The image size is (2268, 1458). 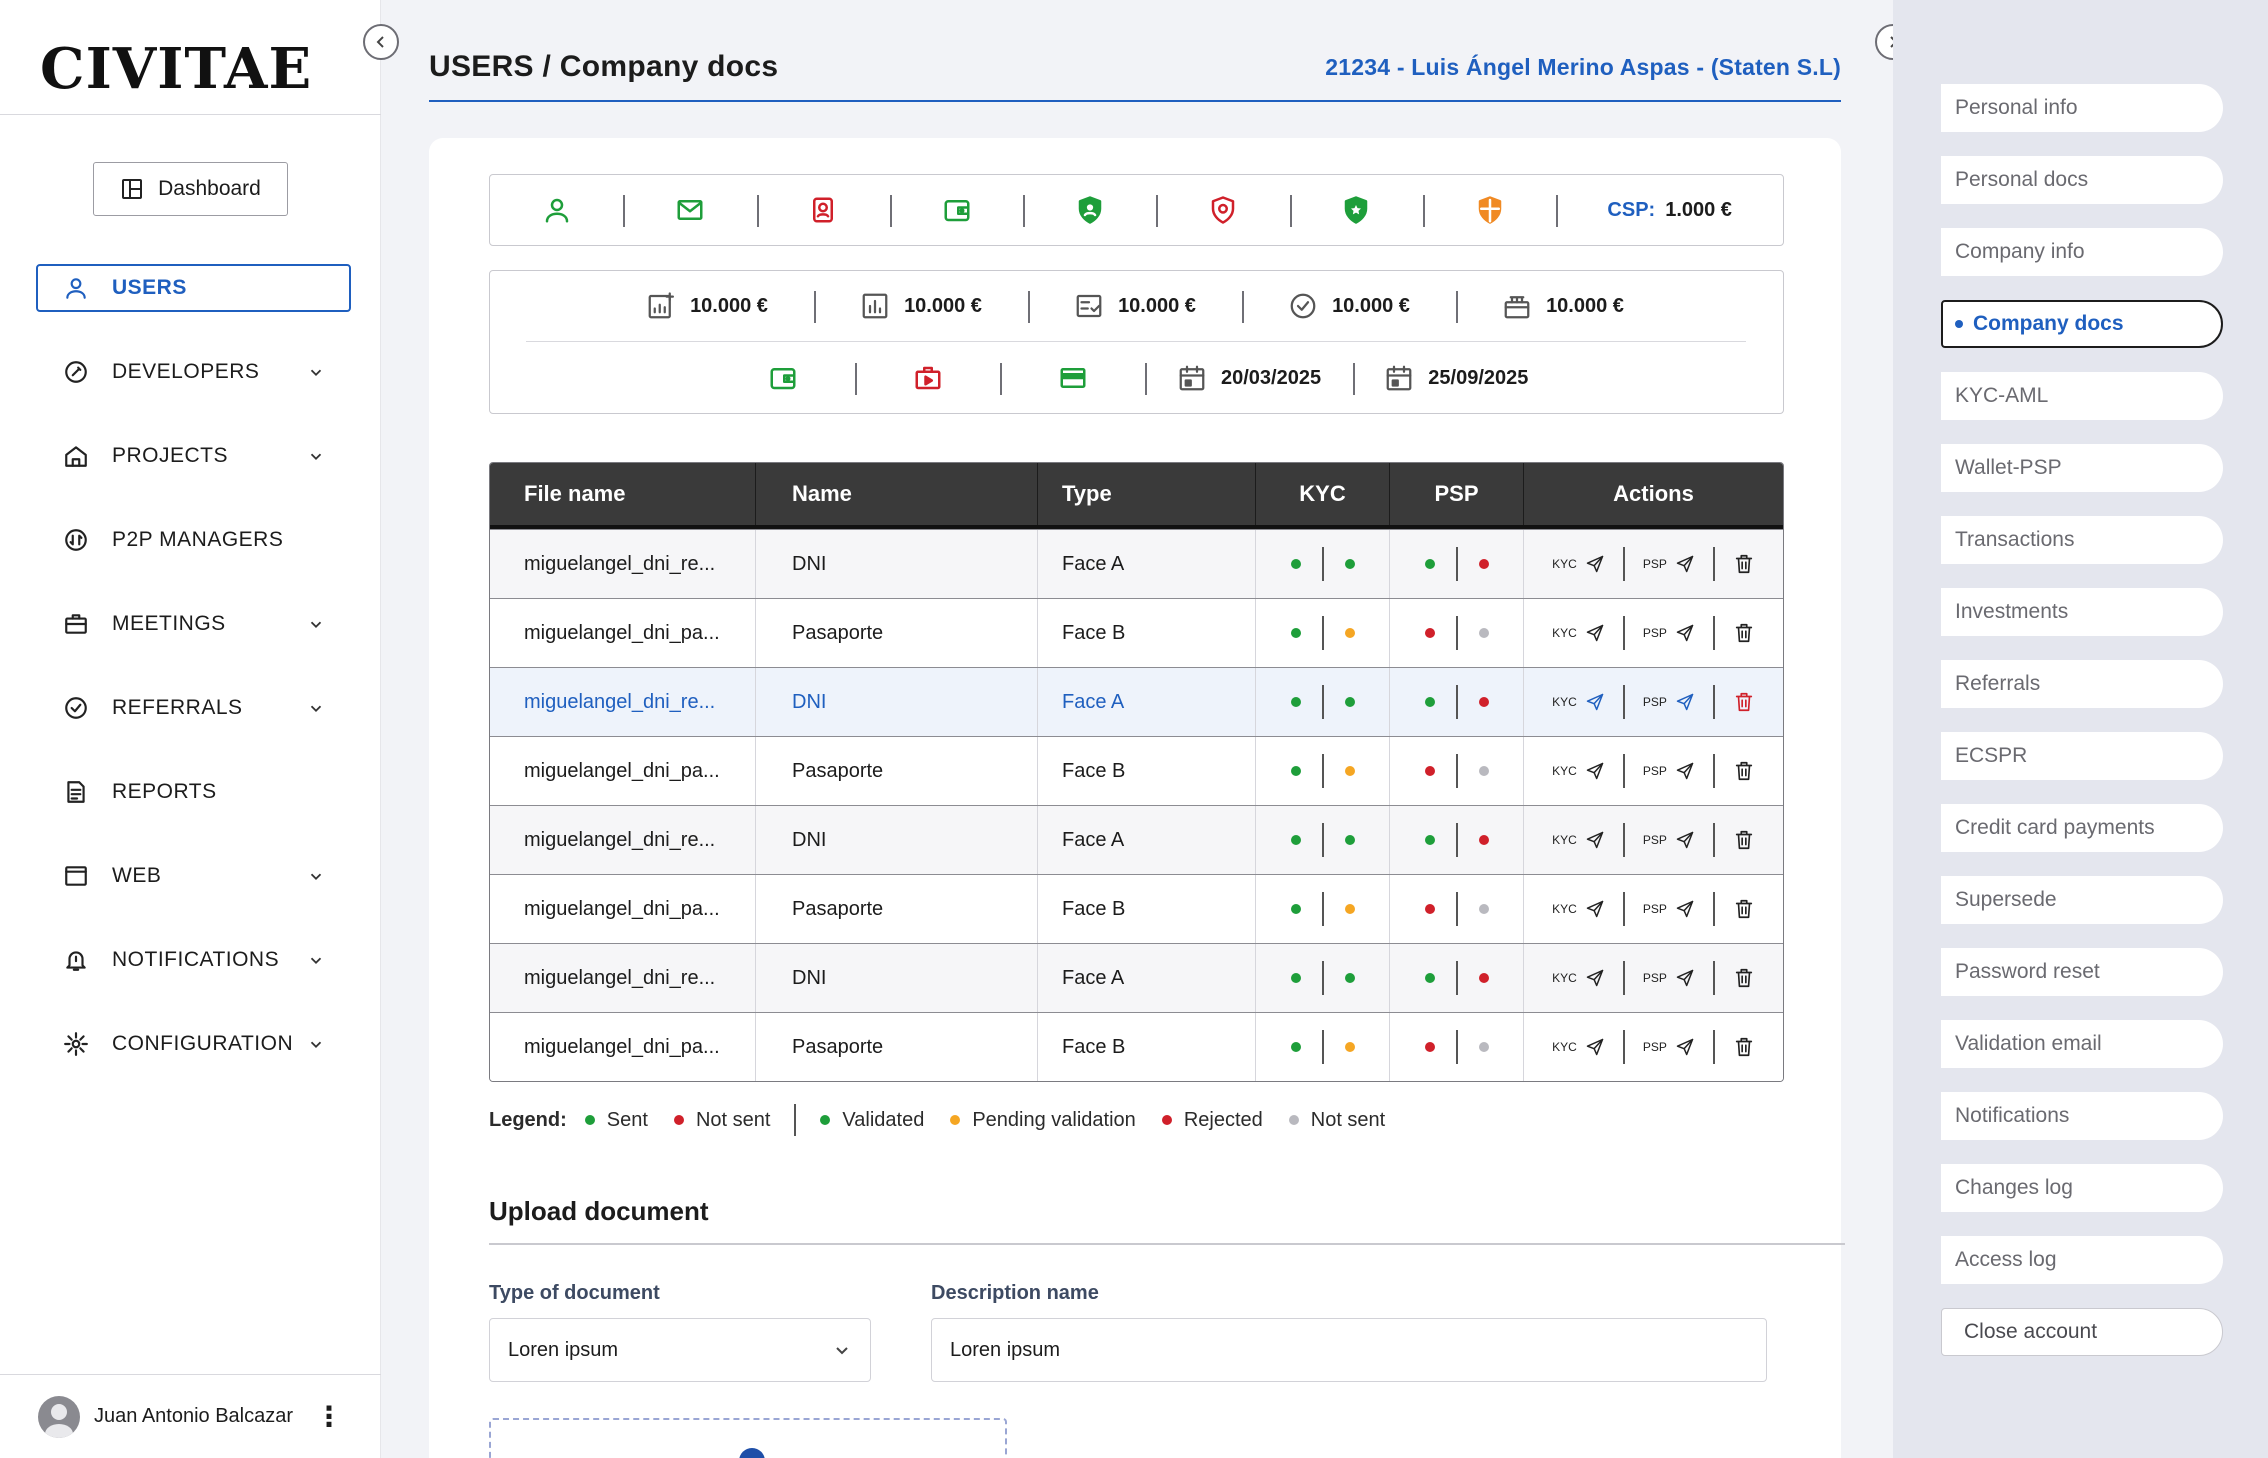 What do you see at coordinates (190, 1416) in the screenshot?
I see `current-user: Juan Antonio Balcazar ⋮` at bounding box center [190, 1416].